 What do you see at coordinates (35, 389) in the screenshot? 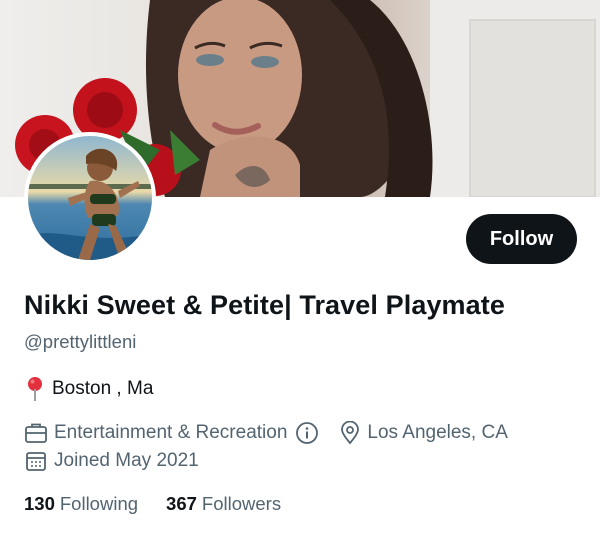
I see `round-pushpin-icon` at bounding box center [35, 389].